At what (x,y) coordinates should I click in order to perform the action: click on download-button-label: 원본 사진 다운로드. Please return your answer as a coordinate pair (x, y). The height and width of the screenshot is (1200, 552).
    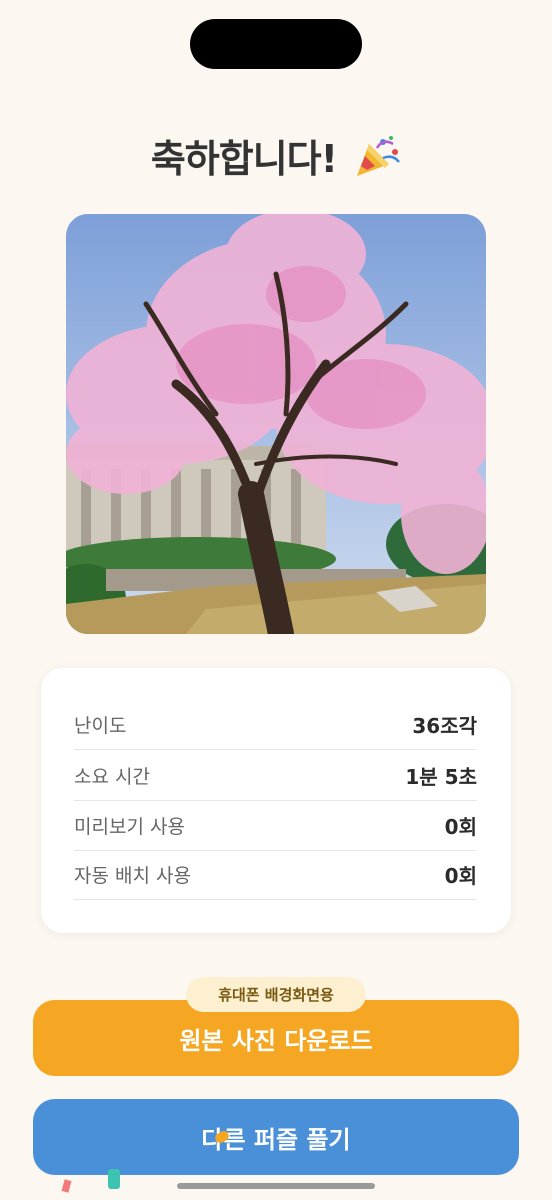
    Looking at the image, I should click on (276, 1040).